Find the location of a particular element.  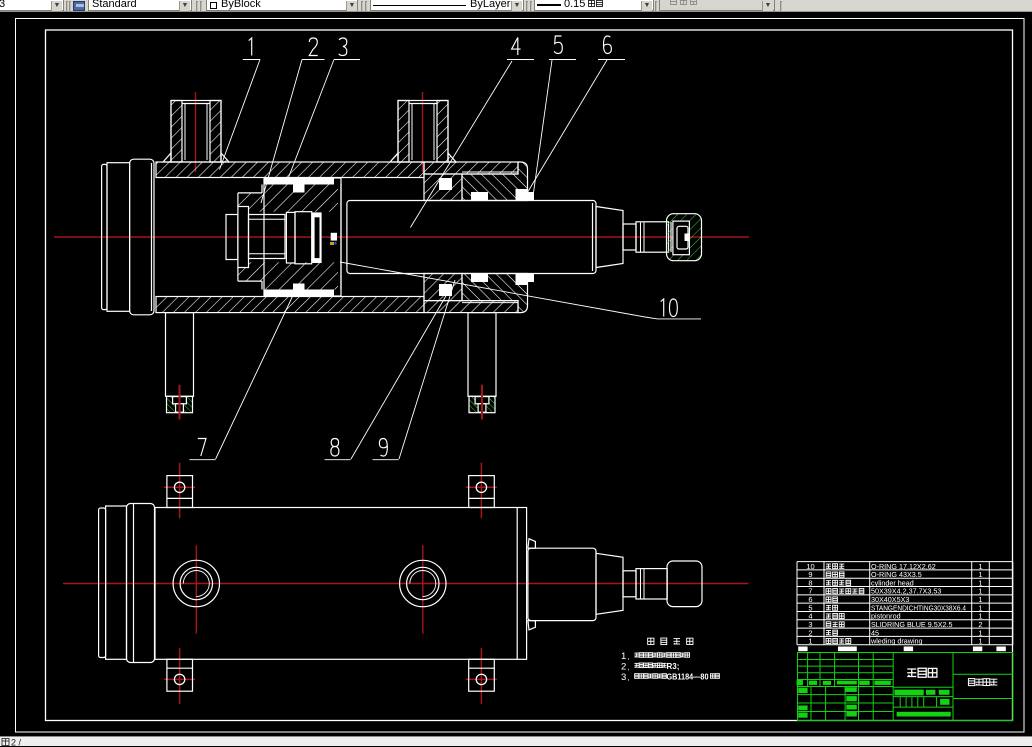

svg-text: GB1184—80 is located at coordinates (688, 677).